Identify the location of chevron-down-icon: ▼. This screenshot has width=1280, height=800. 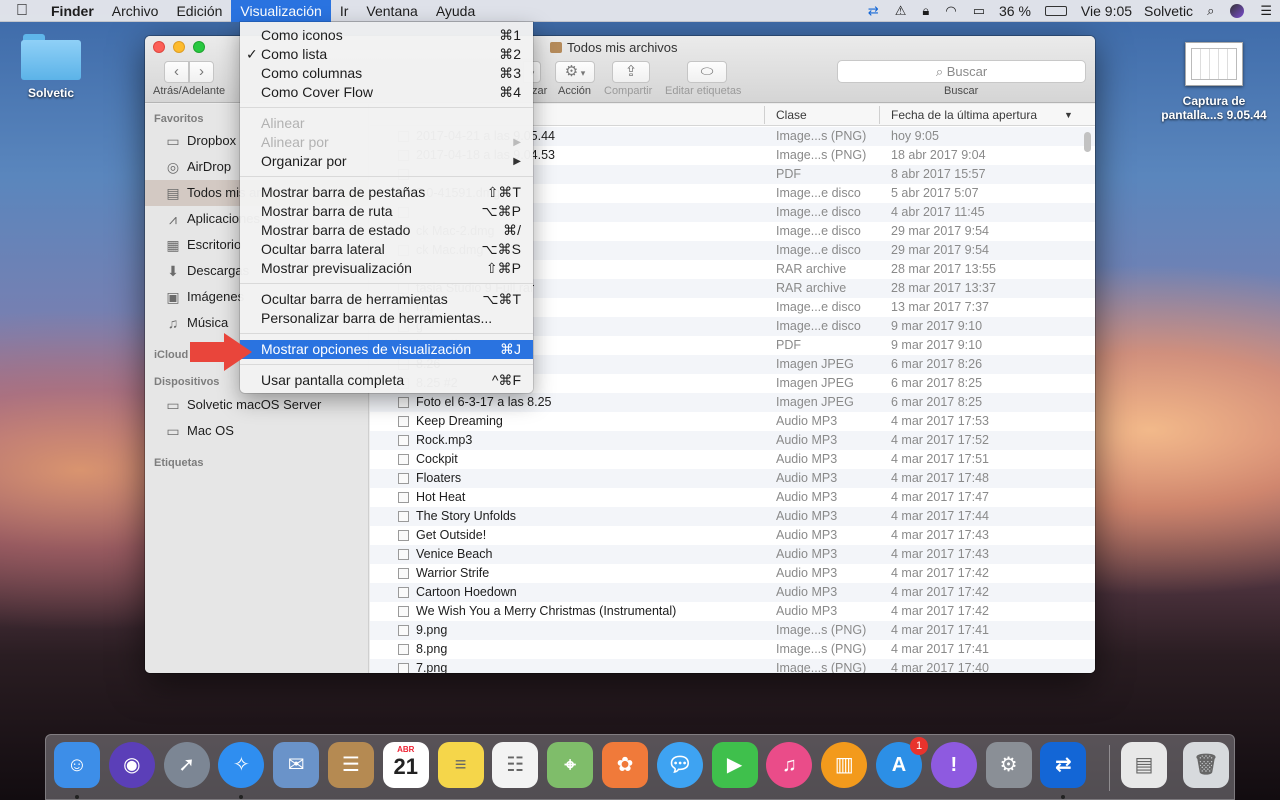
(1068, 115).